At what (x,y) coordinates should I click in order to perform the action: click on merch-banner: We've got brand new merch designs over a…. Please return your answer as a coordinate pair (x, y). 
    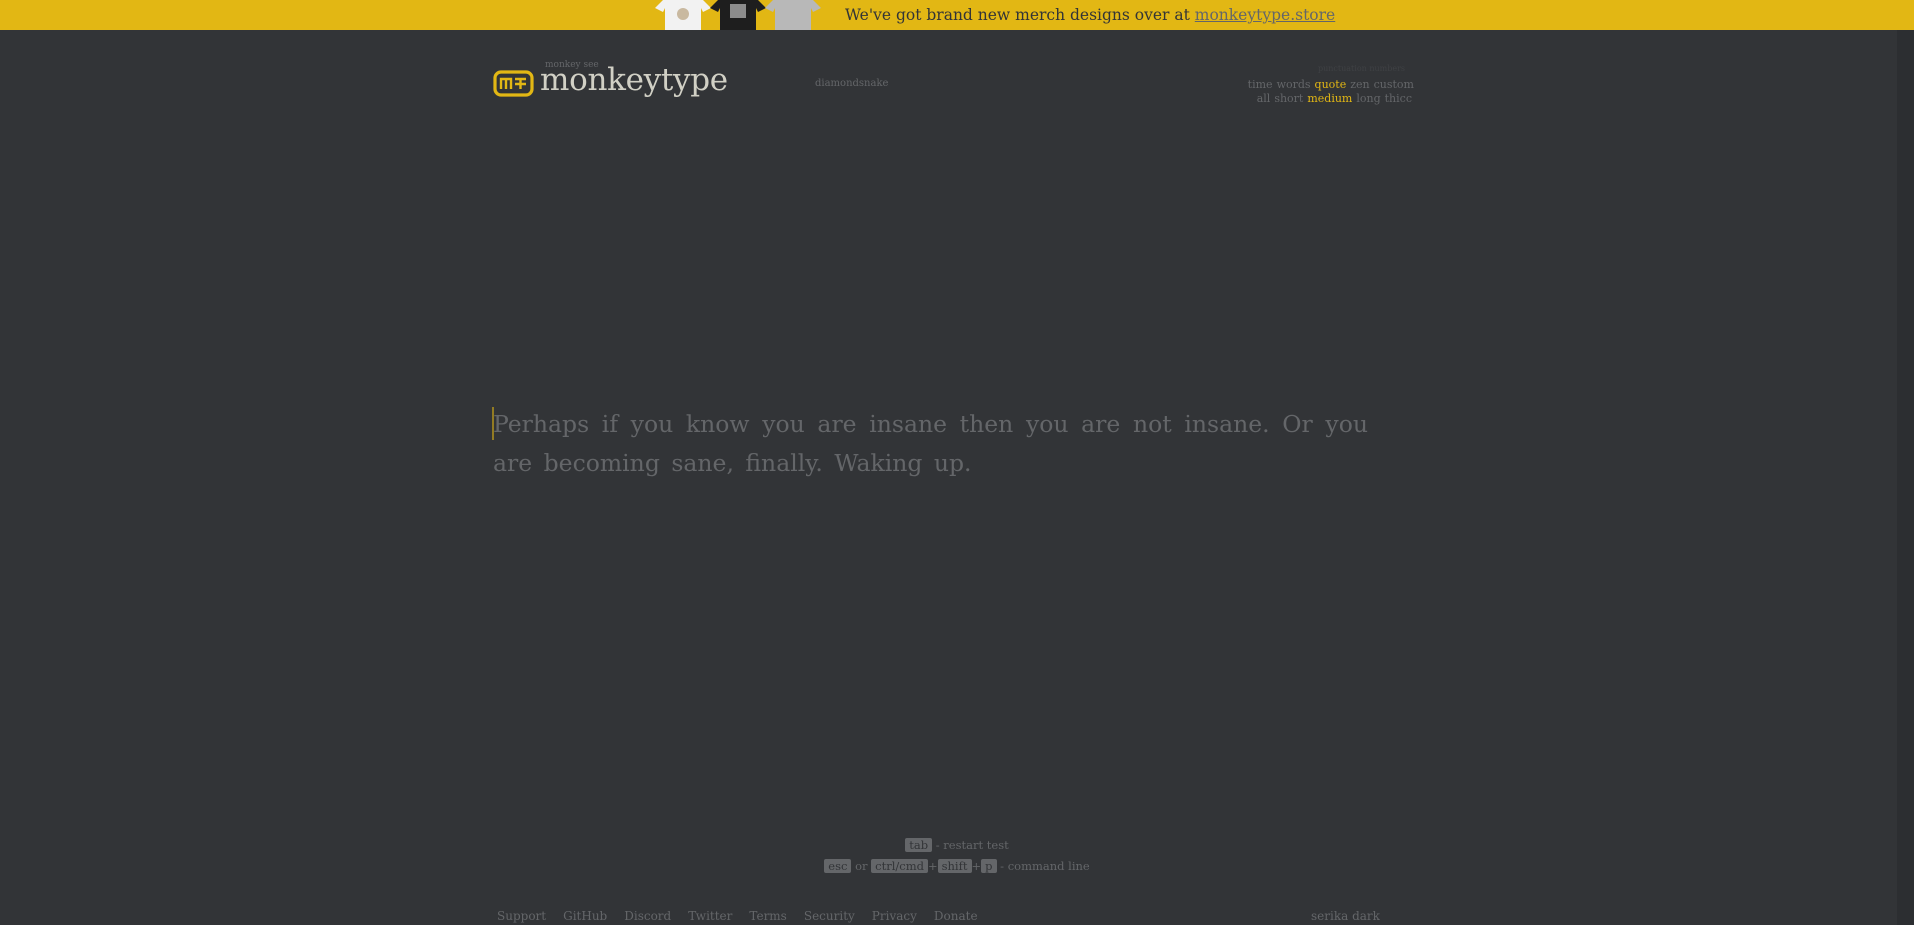
    Looking at the image, I should click on (957, 15).